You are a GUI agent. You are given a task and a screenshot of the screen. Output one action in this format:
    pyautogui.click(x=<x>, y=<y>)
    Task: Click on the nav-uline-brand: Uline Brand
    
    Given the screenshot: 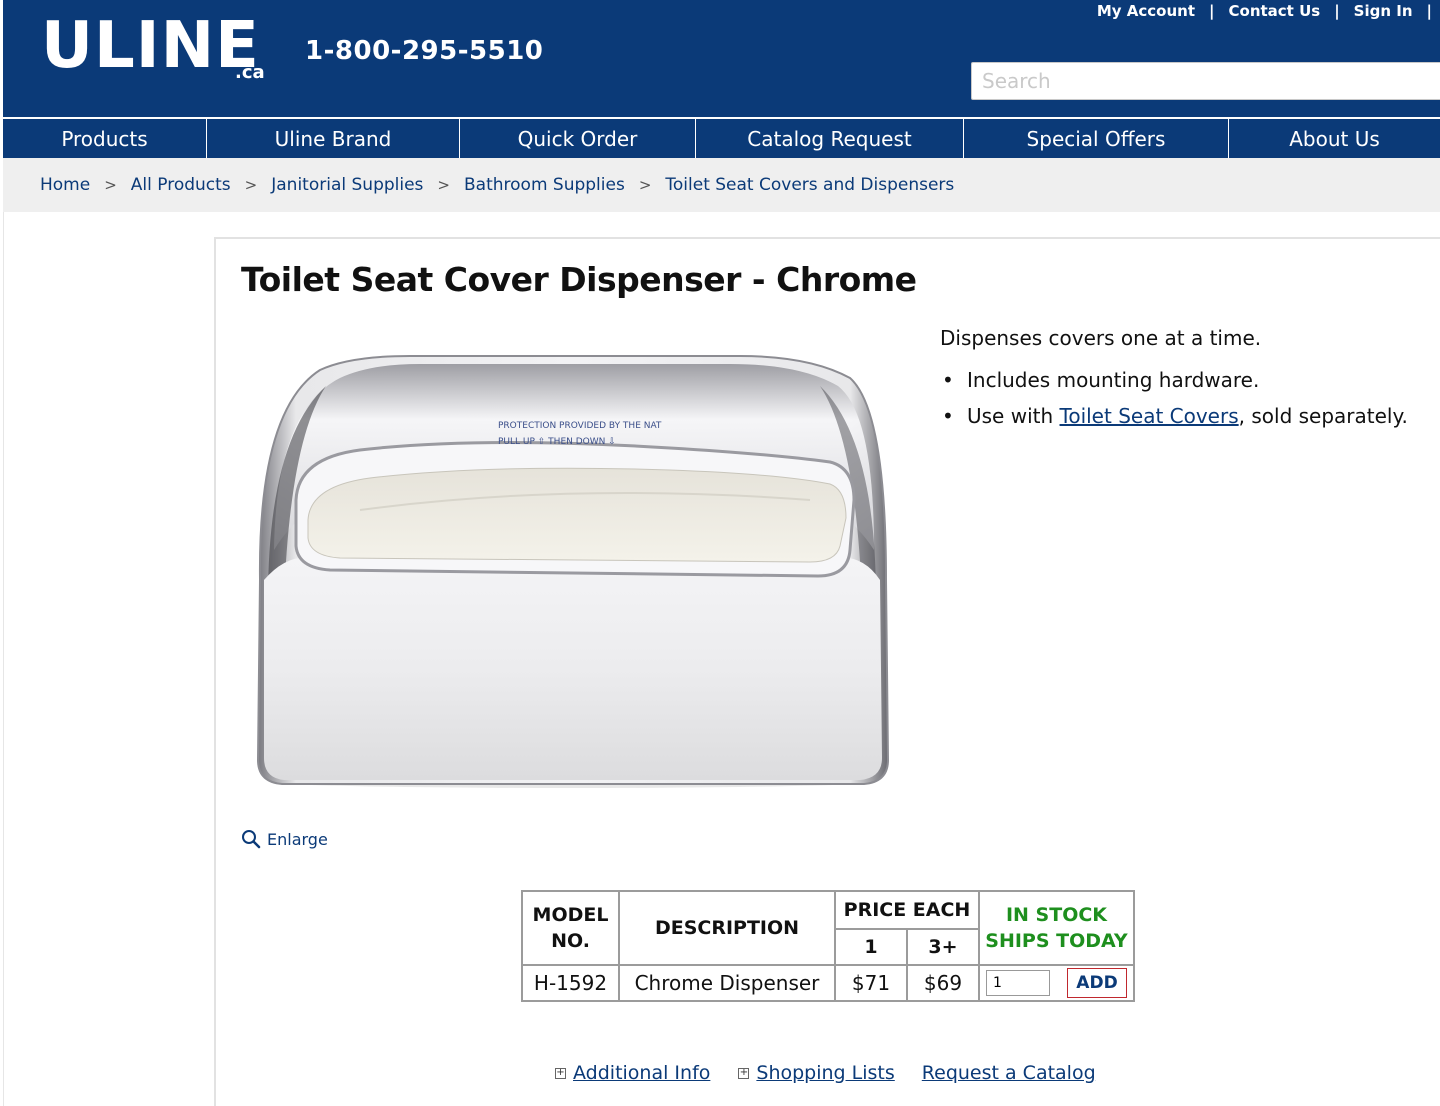 What is the action you would take?
    pyautogui.click(x=333, y=138)
    